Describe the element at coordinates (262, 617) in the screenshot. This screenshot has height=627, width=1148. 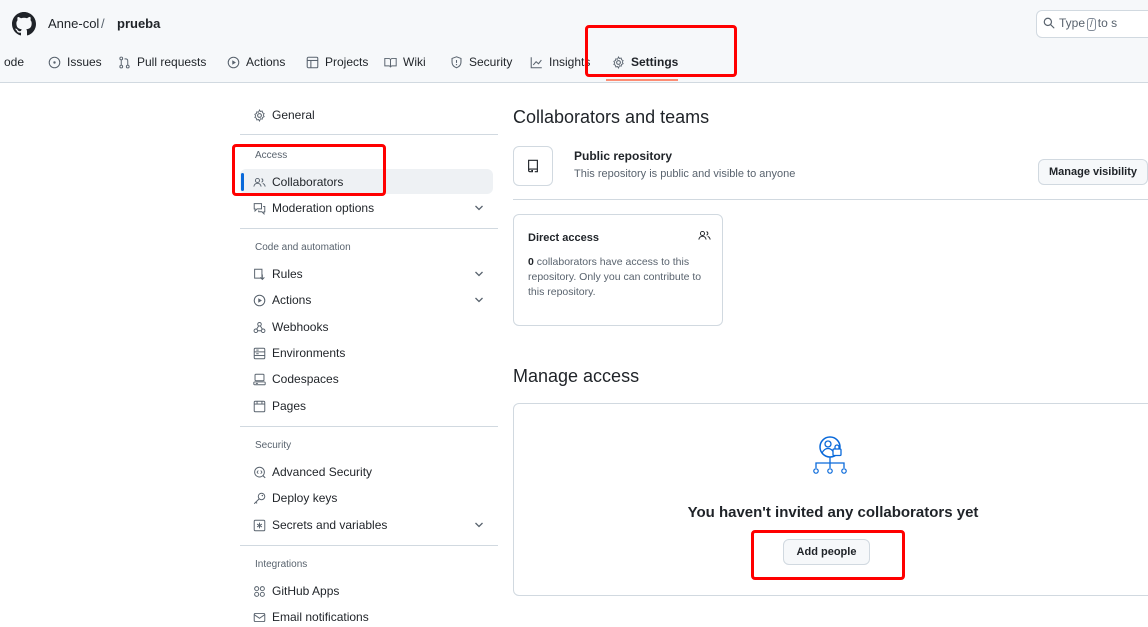
I see `mail-icon` at that location.